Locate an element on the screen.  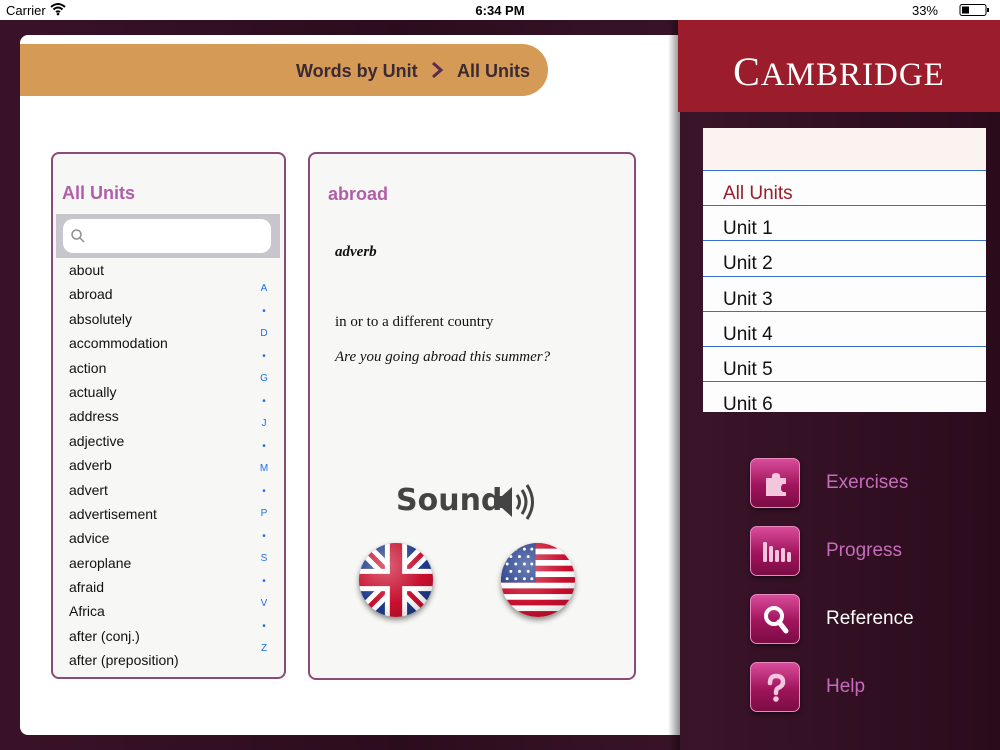
magnifier-icon is located at coordinates (775, 619).